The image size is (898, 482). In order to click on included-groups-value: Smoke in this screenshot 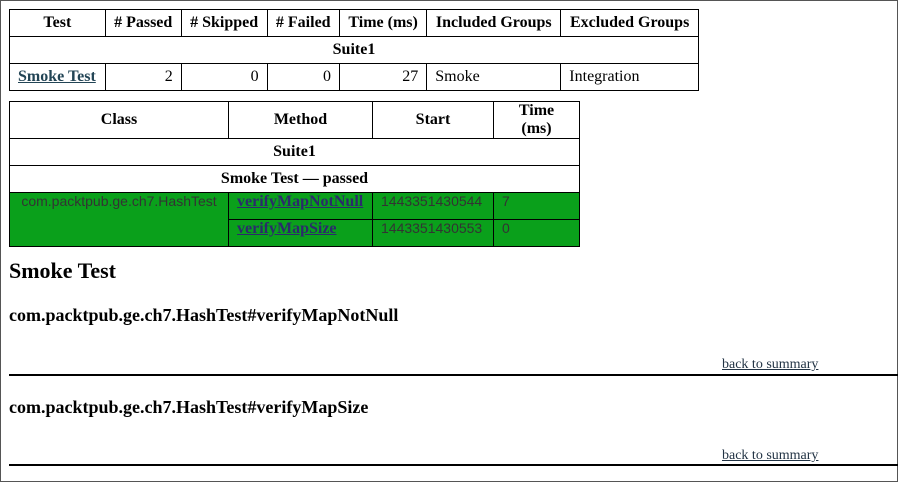, I will do `click(494, 77)`.